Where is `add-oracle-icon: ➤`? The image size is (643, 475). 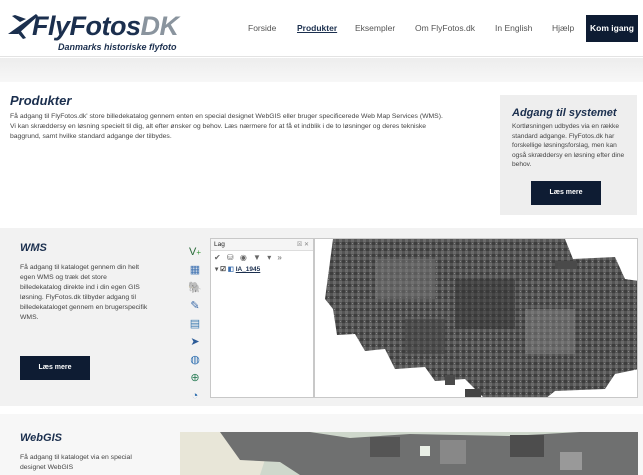
add-oracle-icon: ➤ is located at coordinates (195, 342).